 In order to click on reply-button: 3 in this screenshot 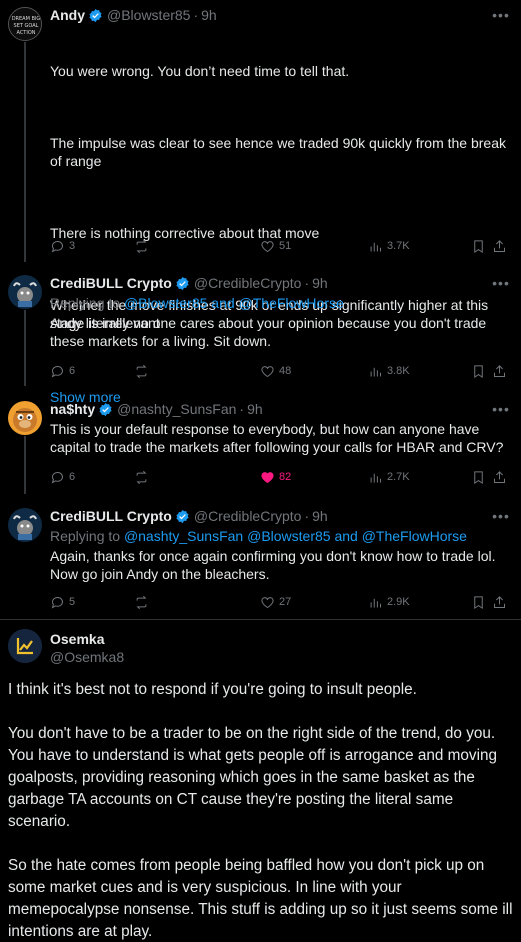, I will do `click(62, 246)`.